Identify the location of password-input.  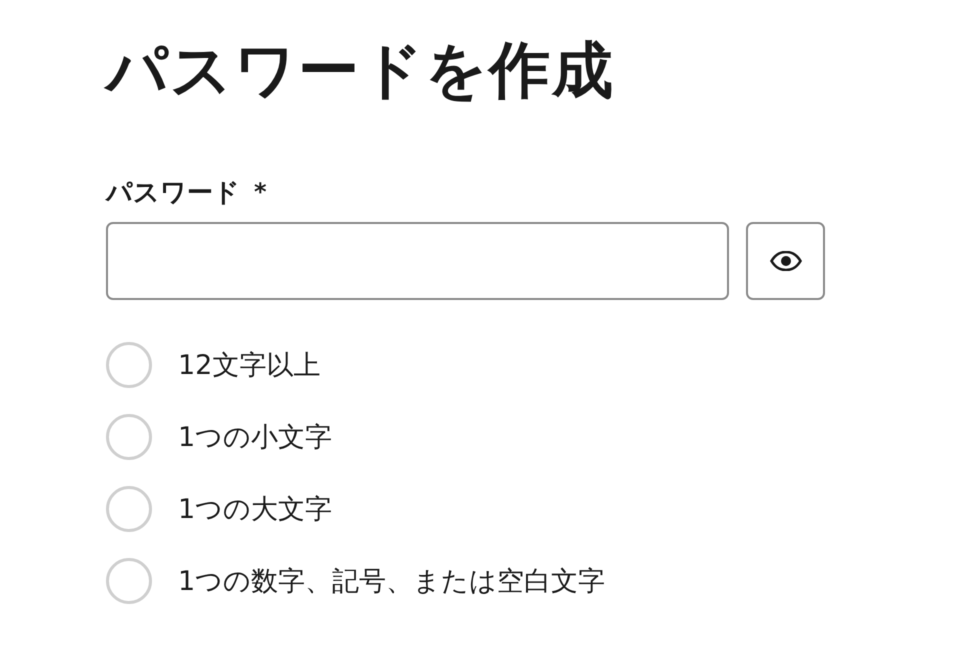
(417, 261).